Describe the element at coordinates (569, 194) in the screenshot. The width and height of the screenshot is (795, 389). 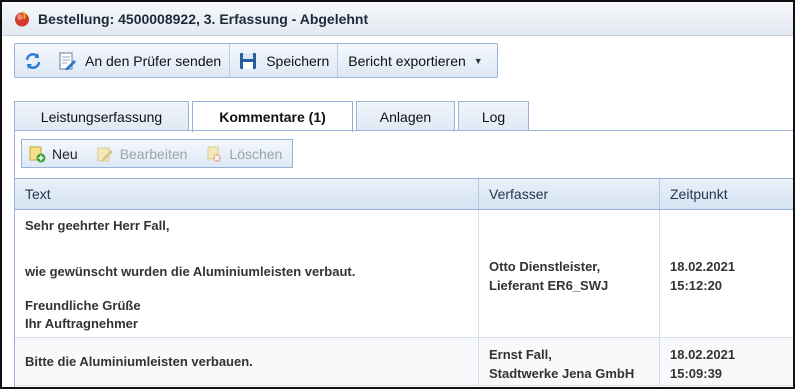
I see `column-header-author: Verfasser` at that location.